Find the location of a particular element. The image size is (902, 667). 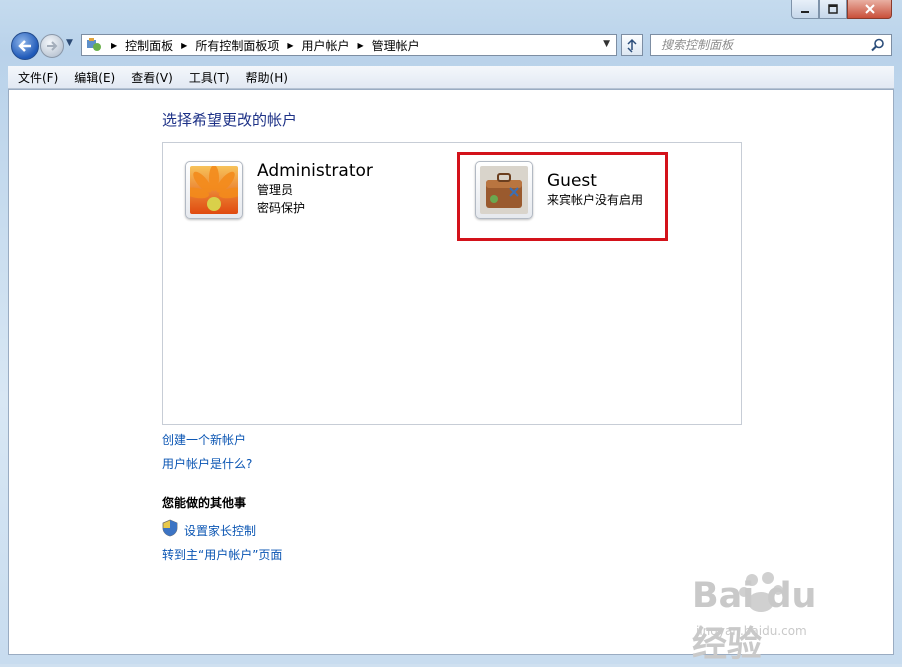

menu-help: 帮助(H) is located at coordinates (265, 77).